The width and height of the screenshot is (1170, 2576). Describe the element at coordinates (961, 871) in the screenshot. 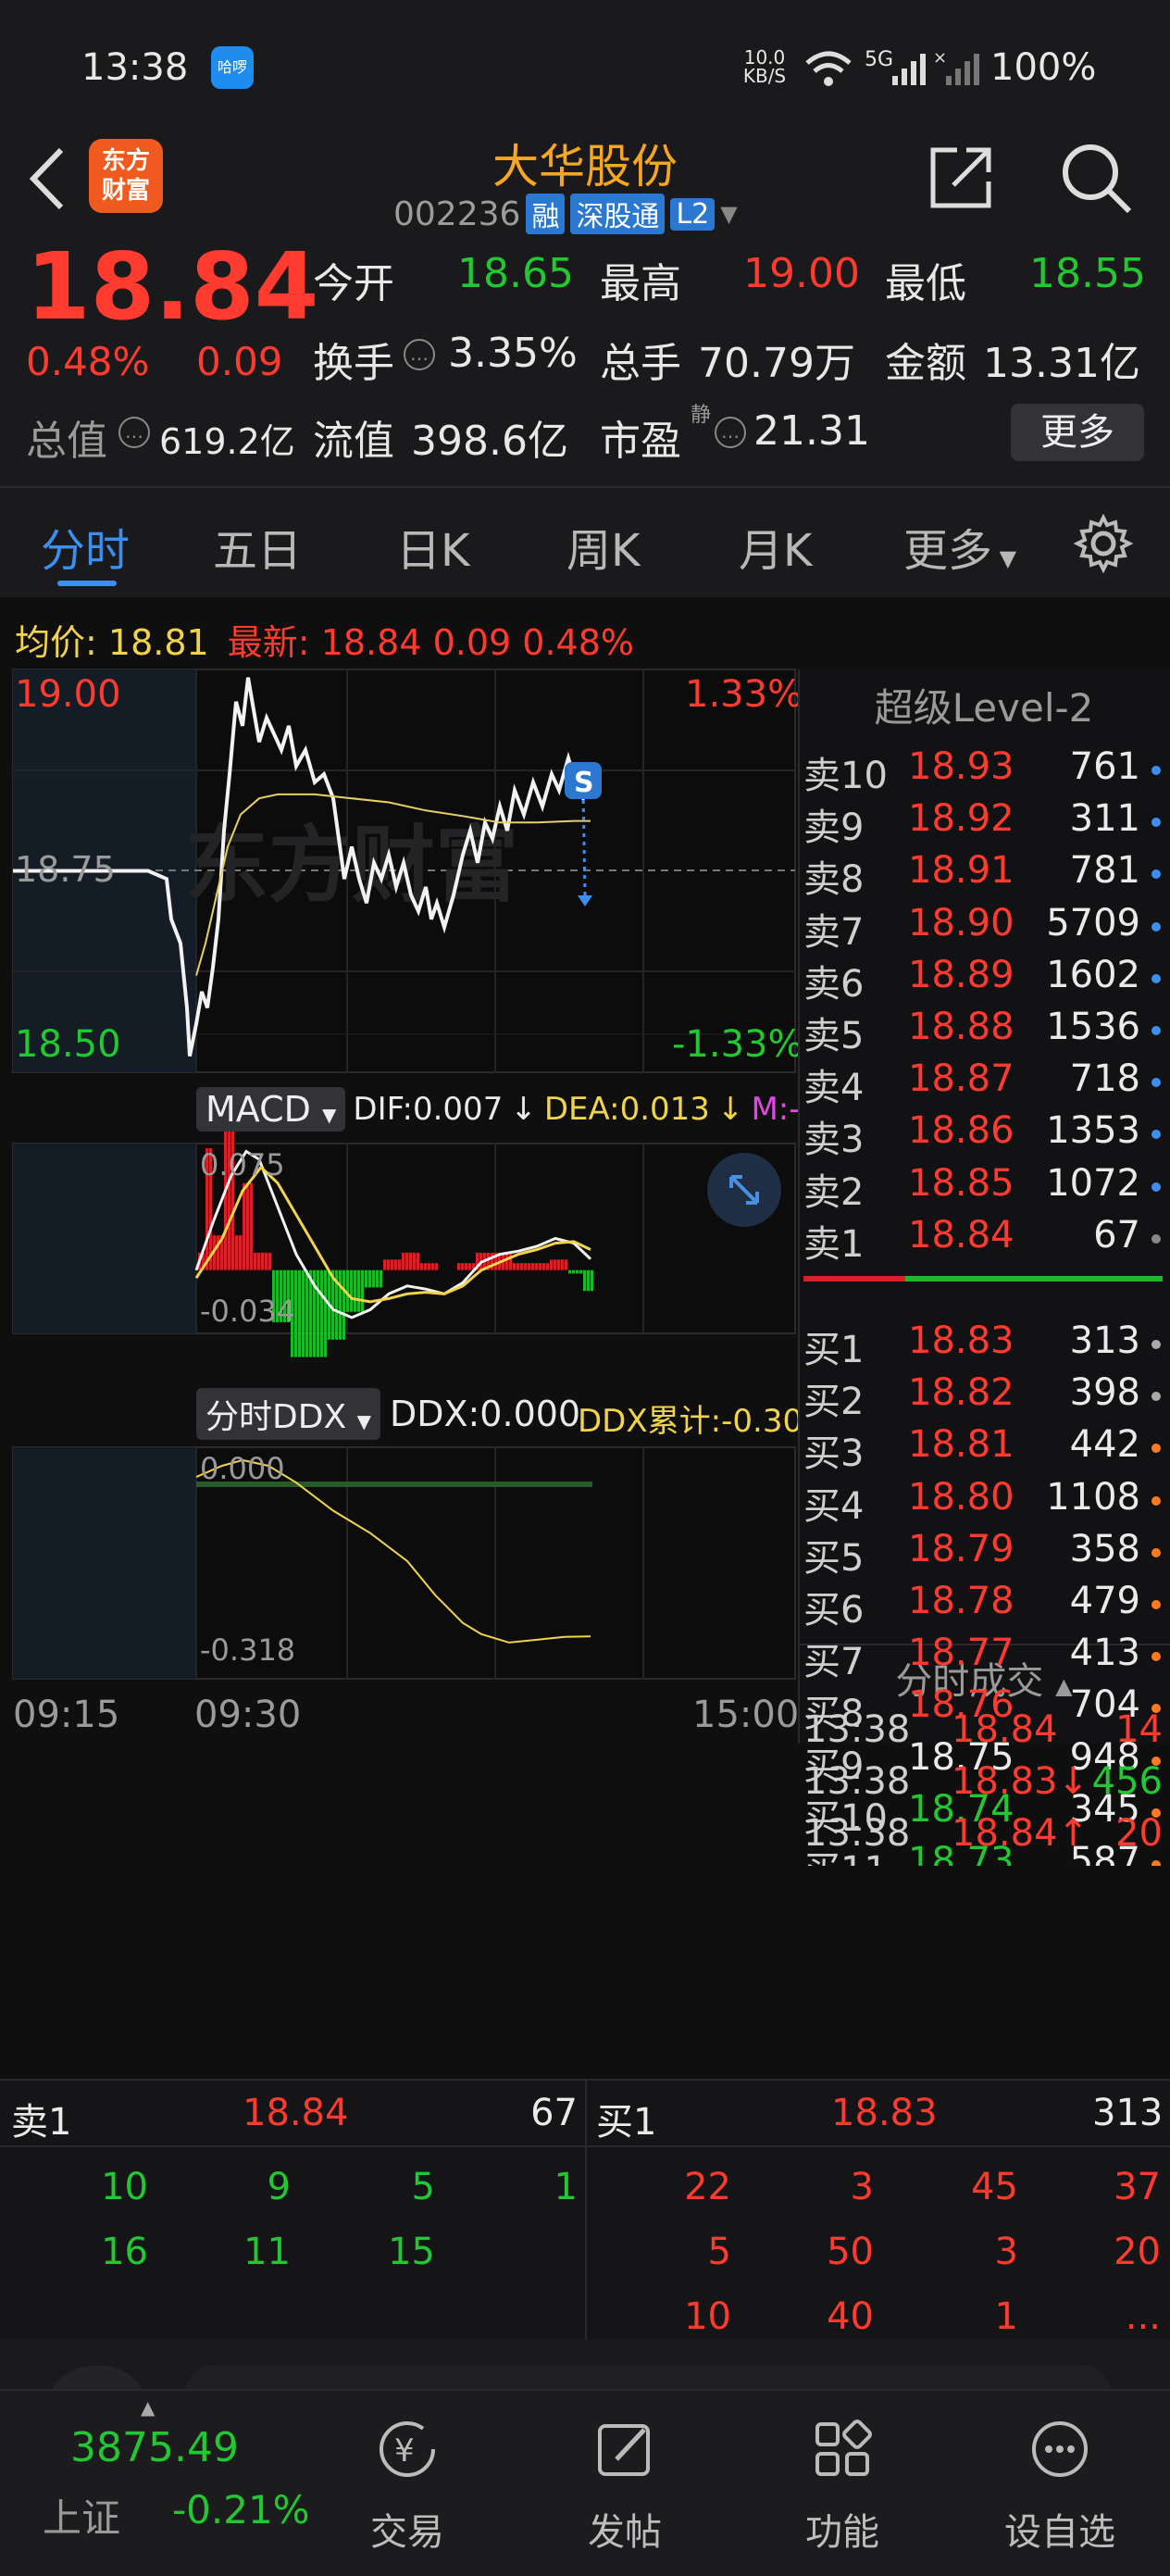

I see `level-price: 18.91` at that location.